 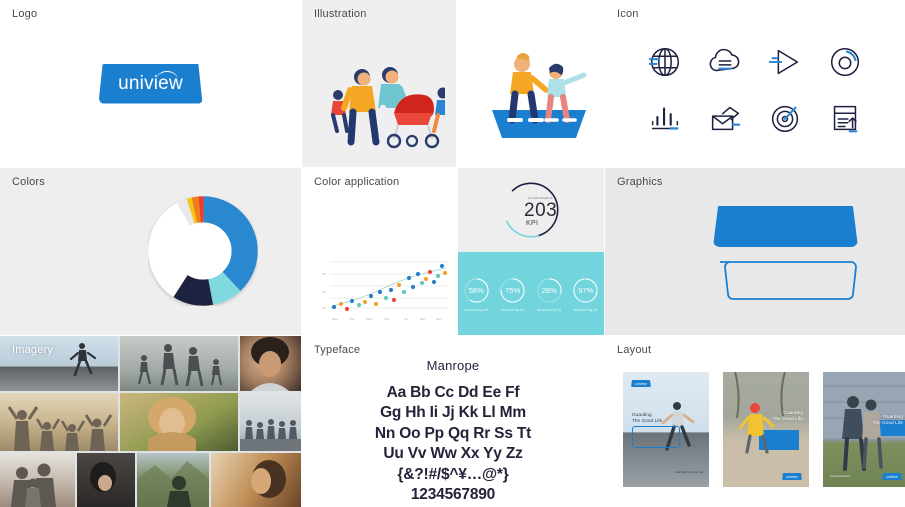 I want to click on badge-value: 75%, so click(x=513, y=290).